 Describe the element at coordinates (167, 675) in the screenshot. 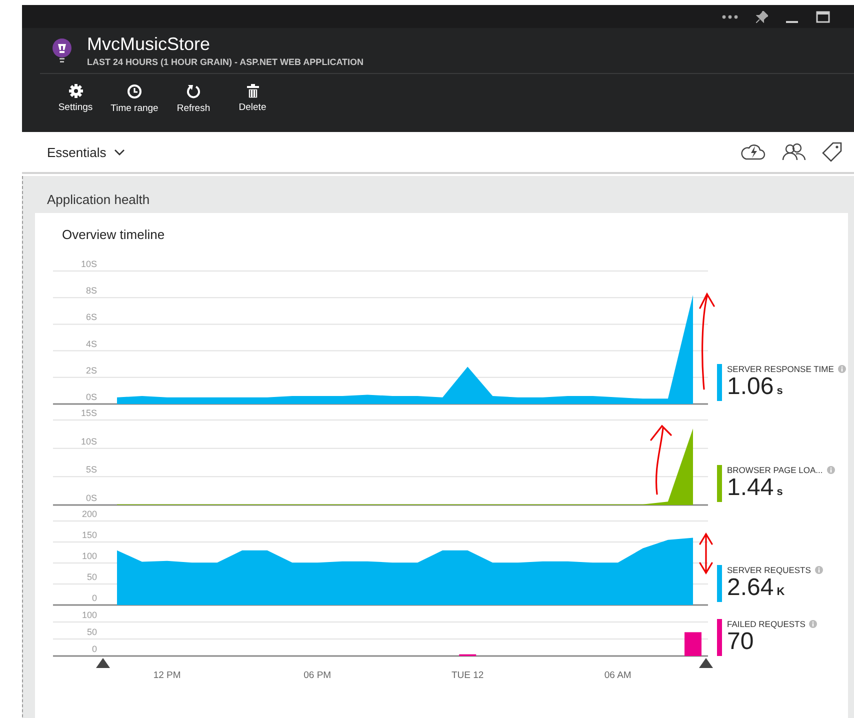

I see `axis-tick-label: 12 PM` at that location.